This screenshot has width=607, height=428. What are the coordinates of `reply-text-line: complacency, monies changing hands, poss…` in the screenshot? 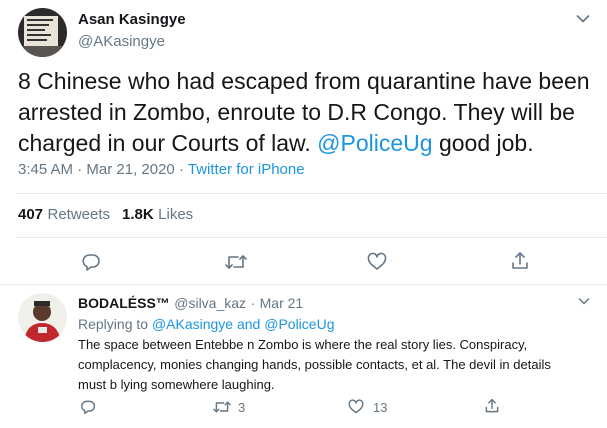 It's located at (314, 364).